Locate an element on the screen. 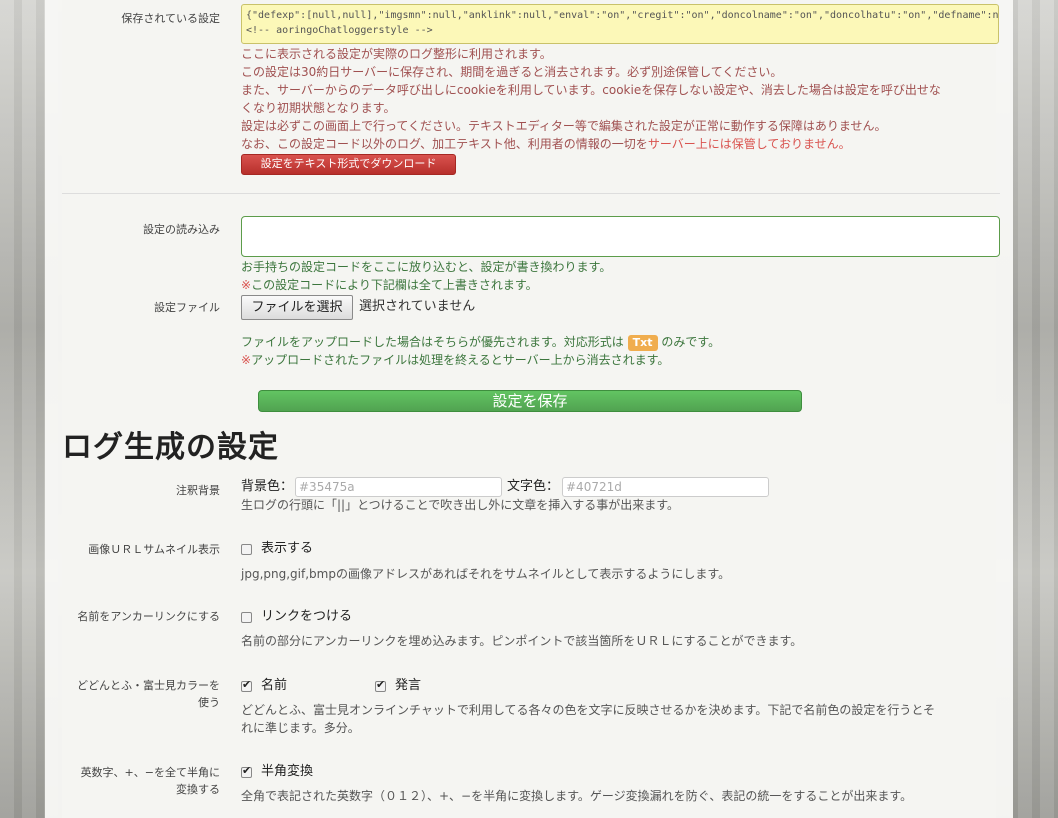 This screenshot has width=1058, height=818. file-hint-1a: ファイルをアップロードした場合はそちらが優先されます。対応形式は is located at coordinates (432, 342).